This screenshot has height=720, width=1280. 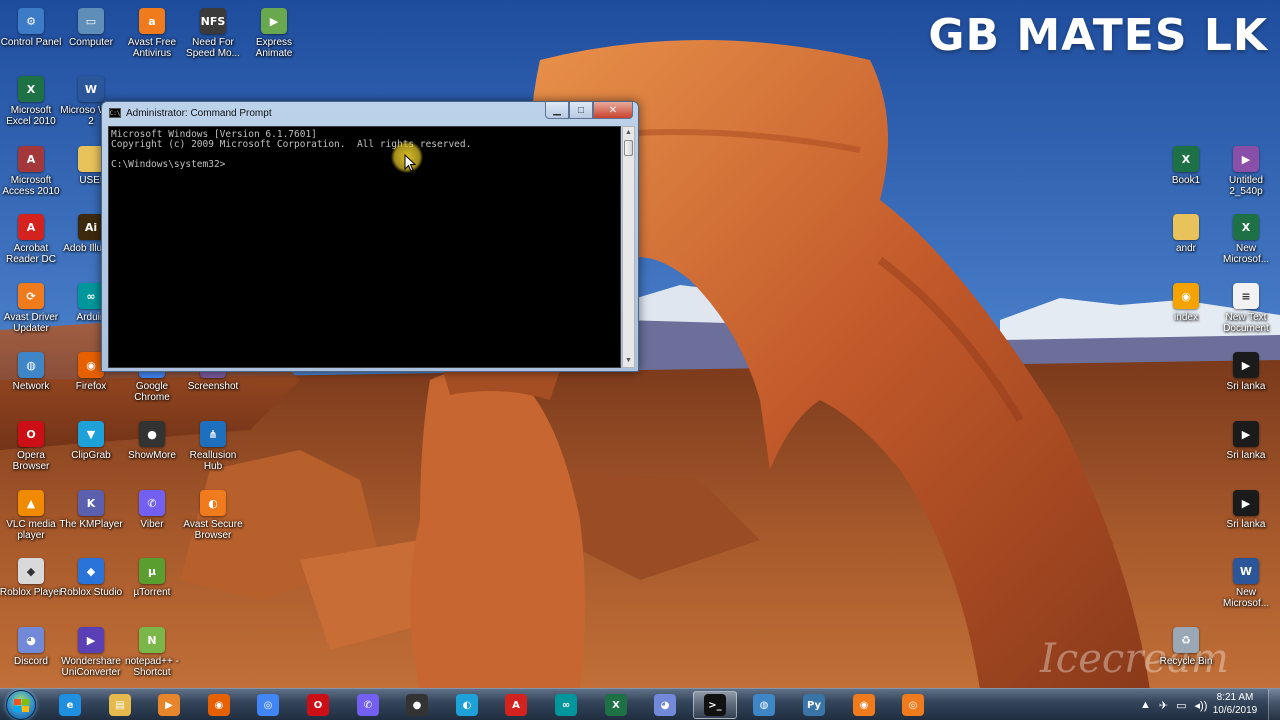 What do you see at coordinates (31, 159) in the screenshot?
I see `access-icon: A` at bounding box center [31, 159].